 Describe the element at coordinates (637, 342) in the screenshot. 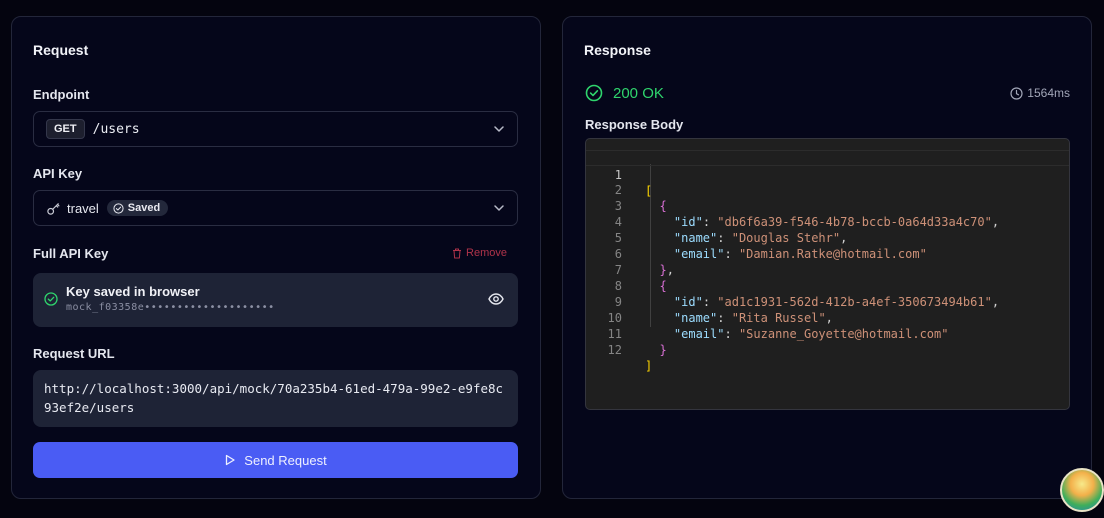

I see `code-line-11: 11 }` at that location.